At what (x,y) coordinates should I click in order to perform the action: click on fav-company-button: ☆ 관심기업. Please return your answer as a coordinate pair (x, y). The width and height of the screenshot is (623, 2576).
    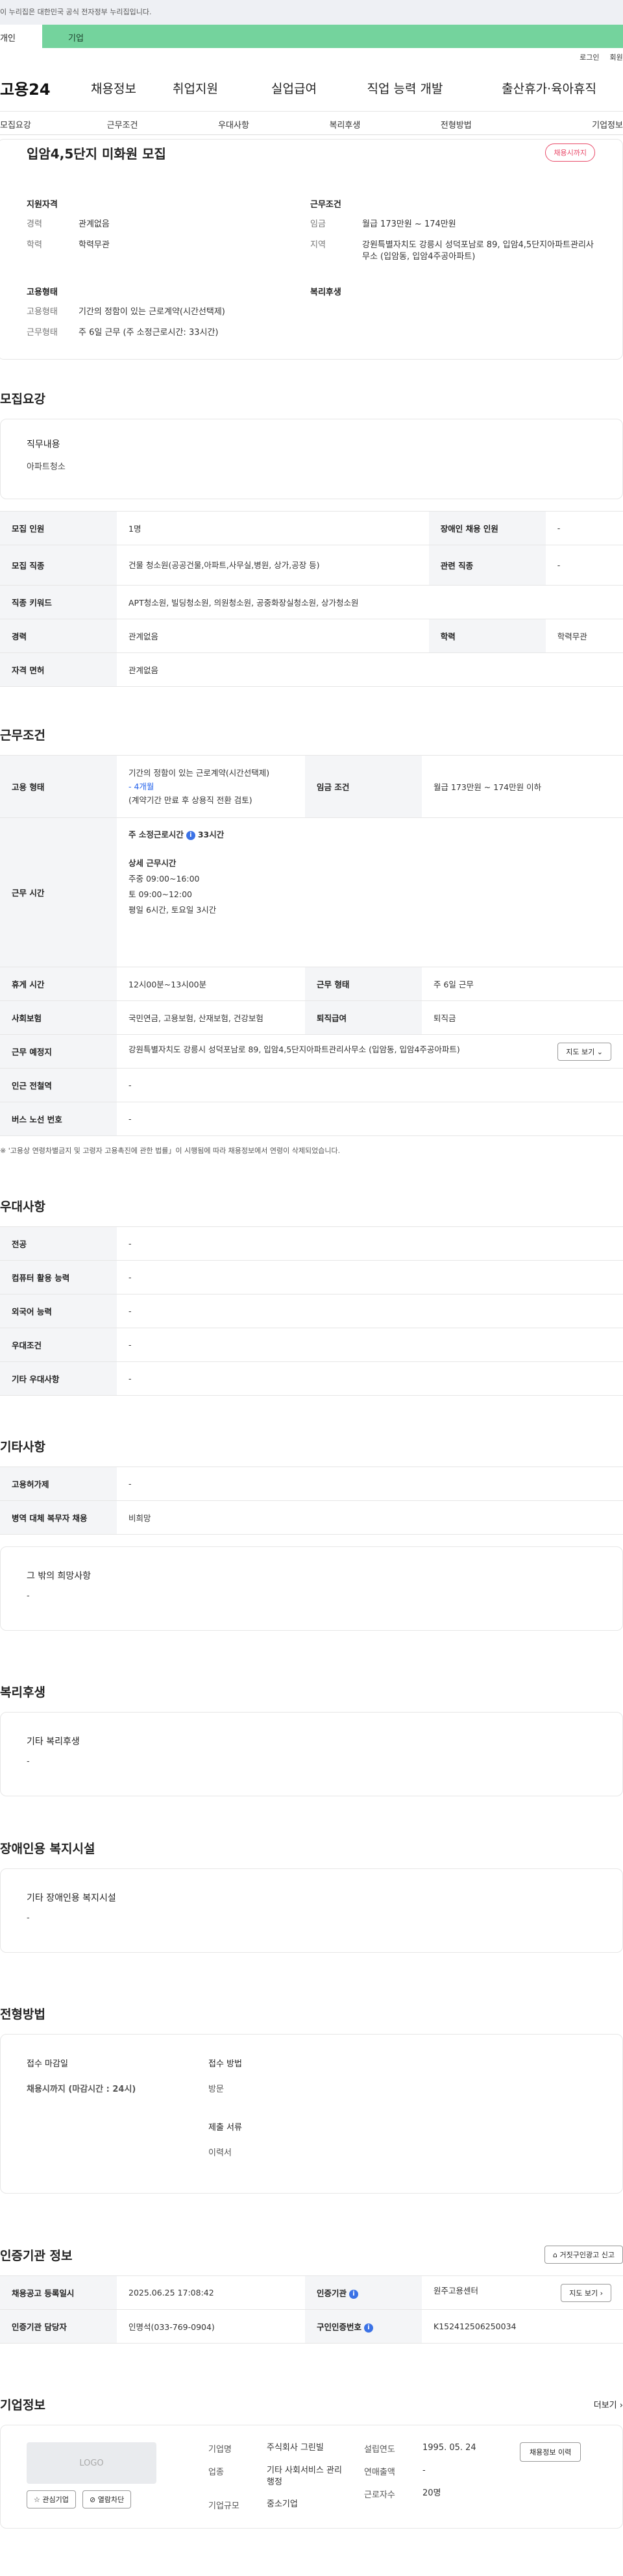
    Looking at the image, I should click on (52, 2499).